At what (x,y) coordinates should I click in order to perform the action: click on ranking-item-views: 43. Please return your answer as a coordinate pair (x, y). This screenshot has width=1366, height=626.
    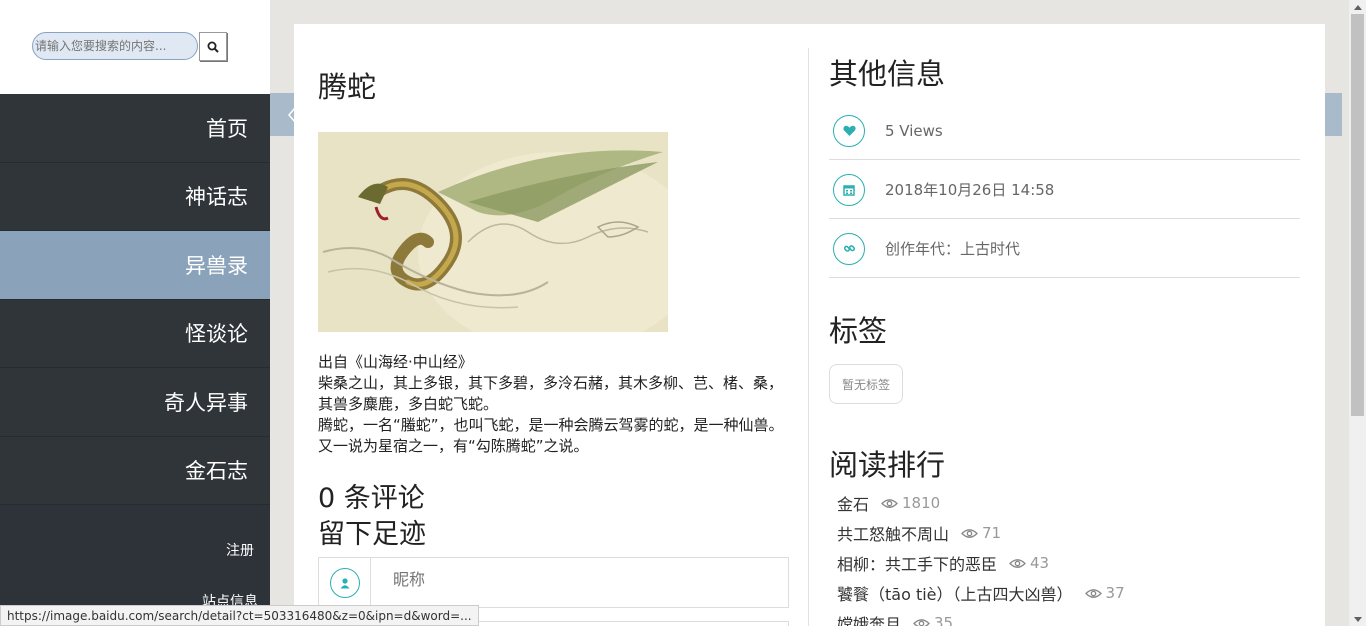
    Looking at the image, I should click on (1029, 563).